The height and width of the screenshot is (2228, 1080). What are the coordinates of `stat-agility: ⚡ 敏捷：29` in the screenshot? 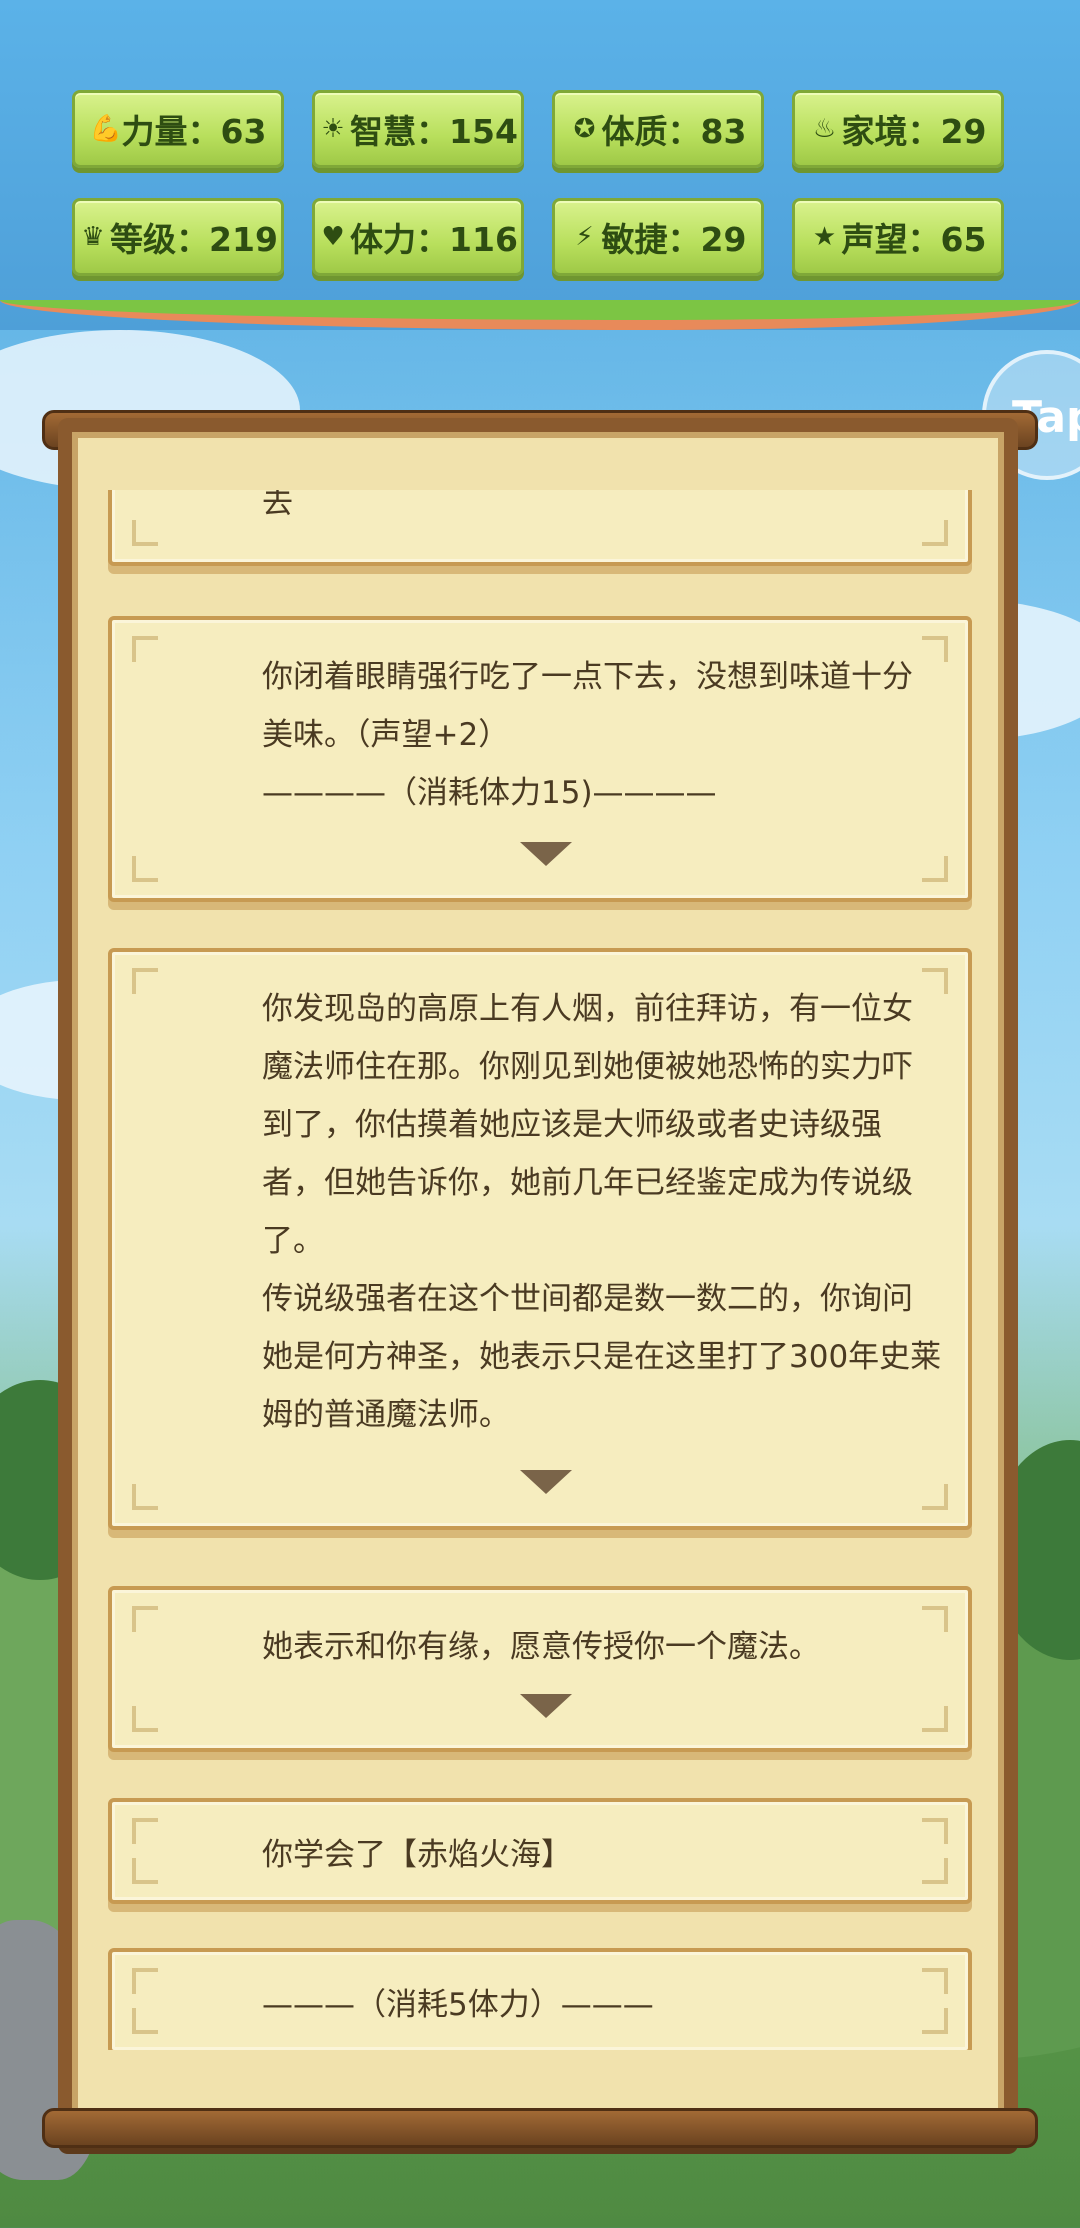 It's located at (658, 237).